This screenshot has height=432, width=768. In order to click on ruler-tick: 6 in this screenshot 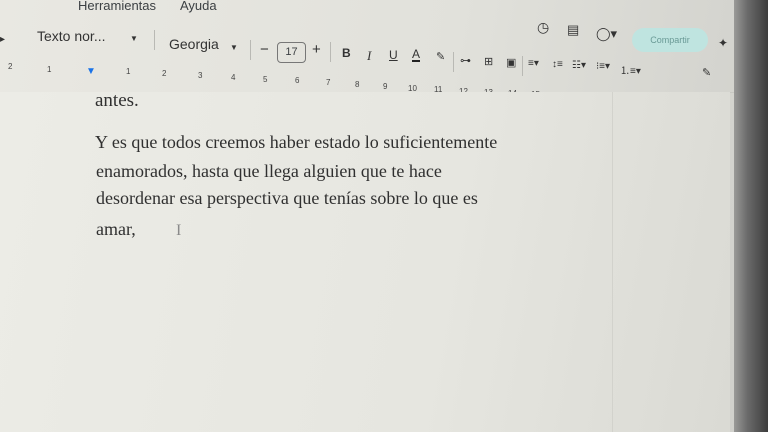, I will do `click(297, 80)`.